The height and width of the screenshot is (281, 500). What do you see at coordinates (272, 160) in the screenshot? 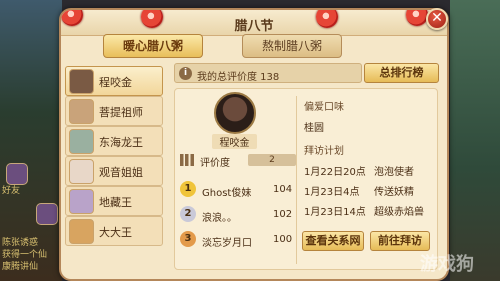
I see `vote-value: 2` at bounding box center [272, 160].